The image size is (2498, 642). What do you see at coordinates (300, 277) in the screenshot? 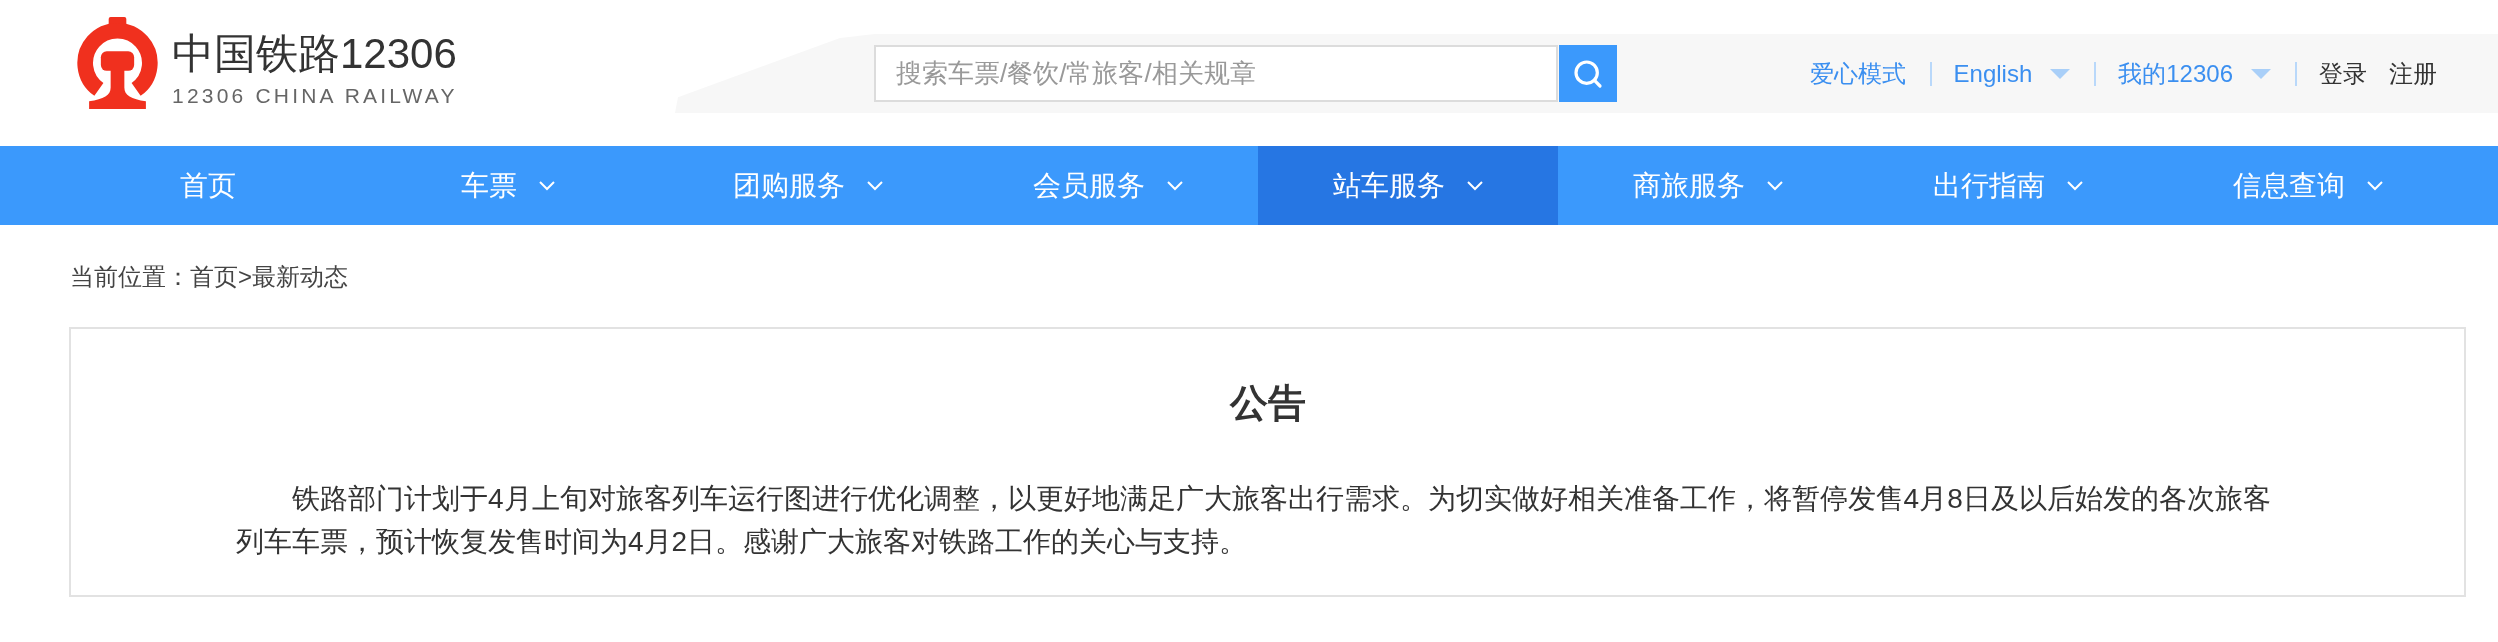
I see `breadcrumb-current: 最新动态` at bounding box center [300, 277].